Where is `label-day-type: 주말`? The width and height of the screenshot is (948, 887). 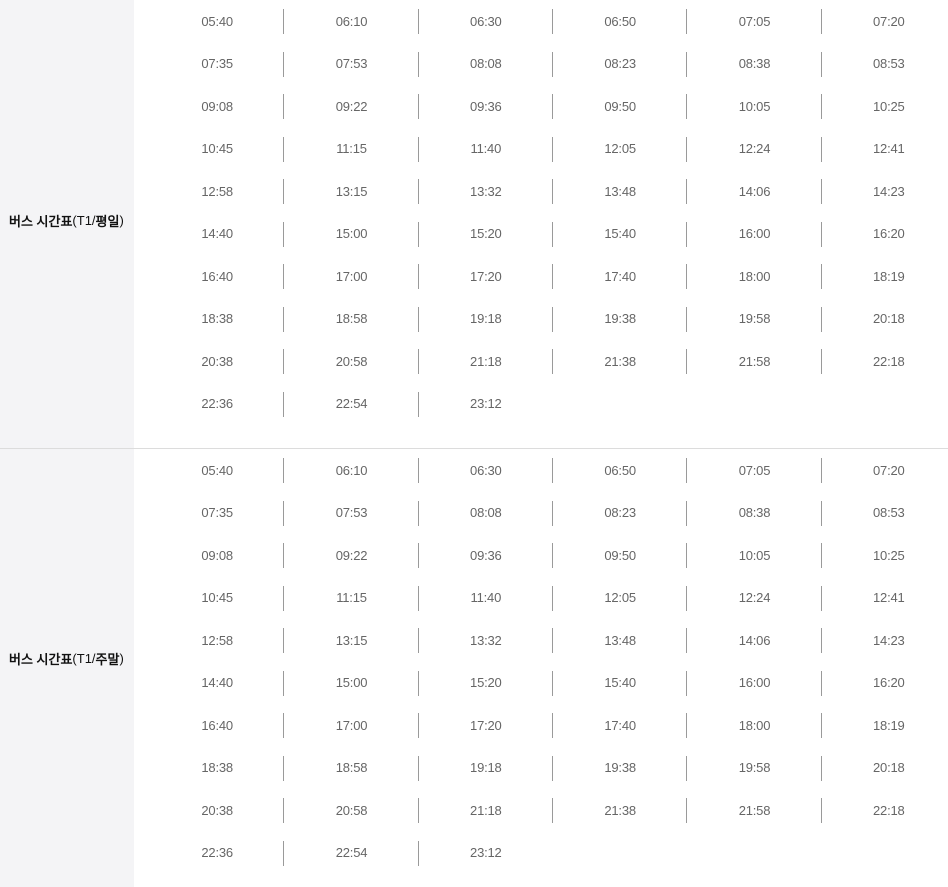
label-day-type: 주말 is located at coordinates (107, 659).